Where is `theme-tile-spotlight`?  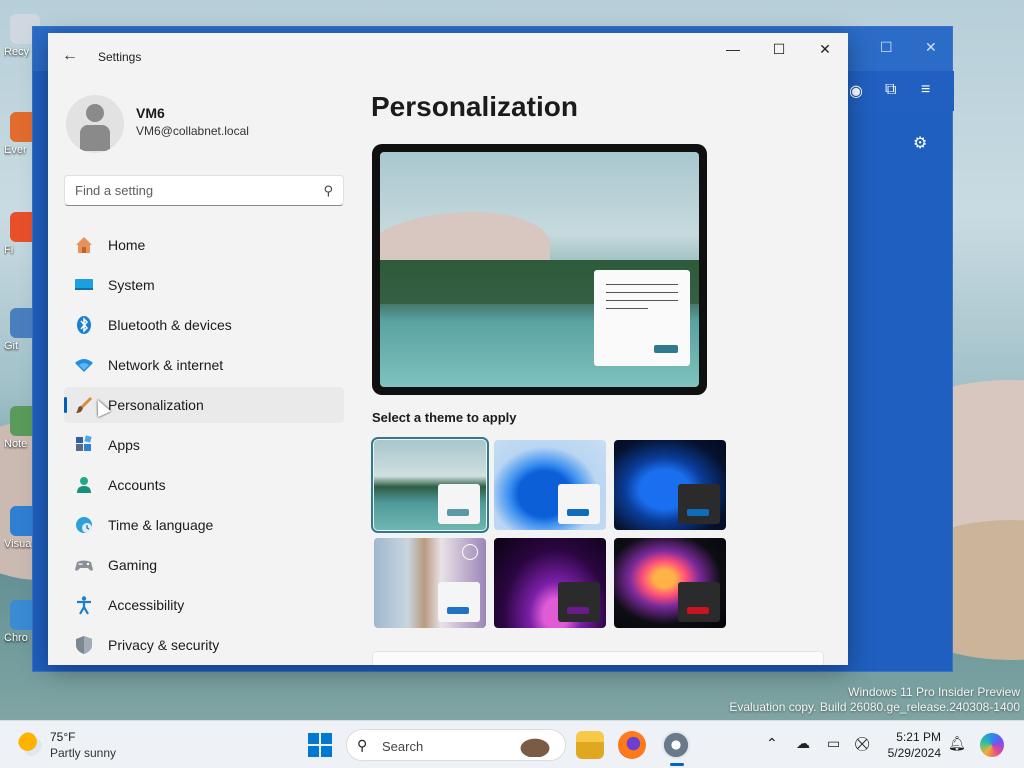
theme-tile-spotlight is located at coordinates (430, 583).